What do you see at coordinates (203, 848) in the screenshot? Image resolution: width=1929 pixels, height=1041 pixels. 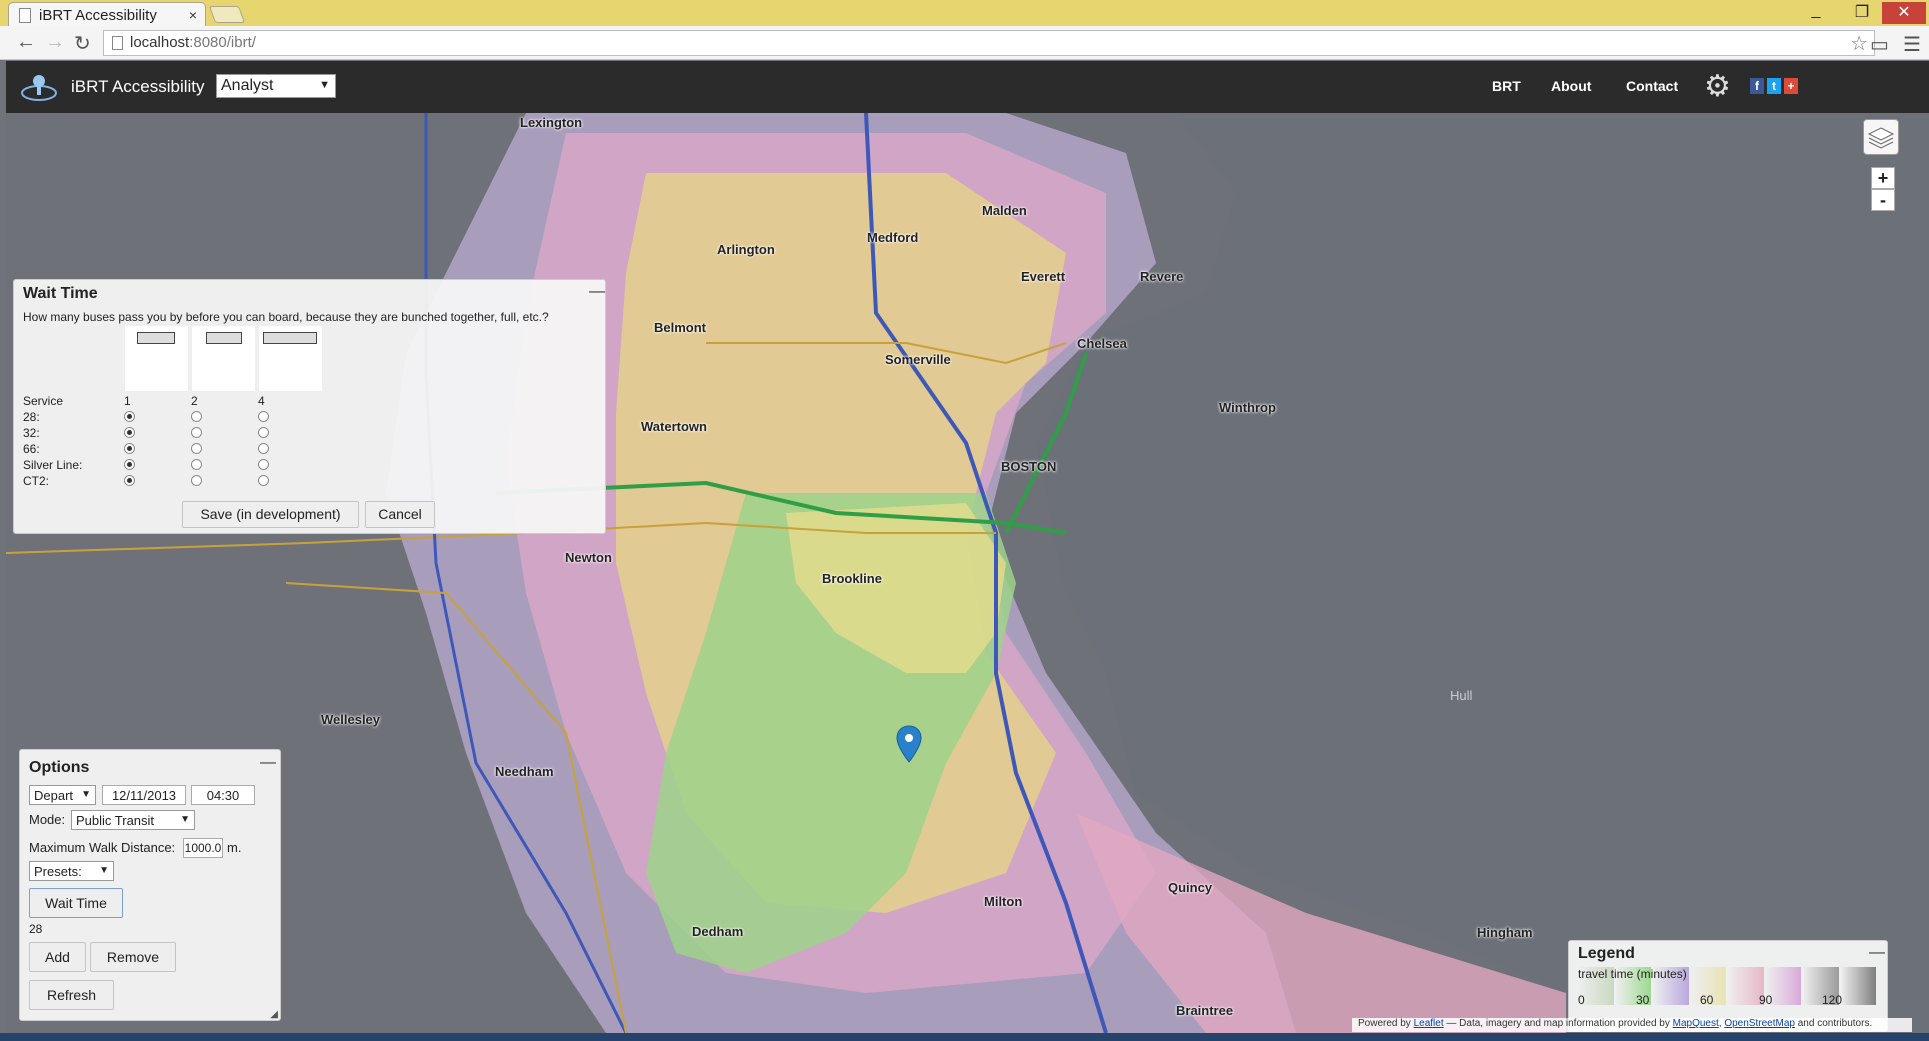 I see `walk-distance-field: 1000.0` at bounding box center [203, 848].